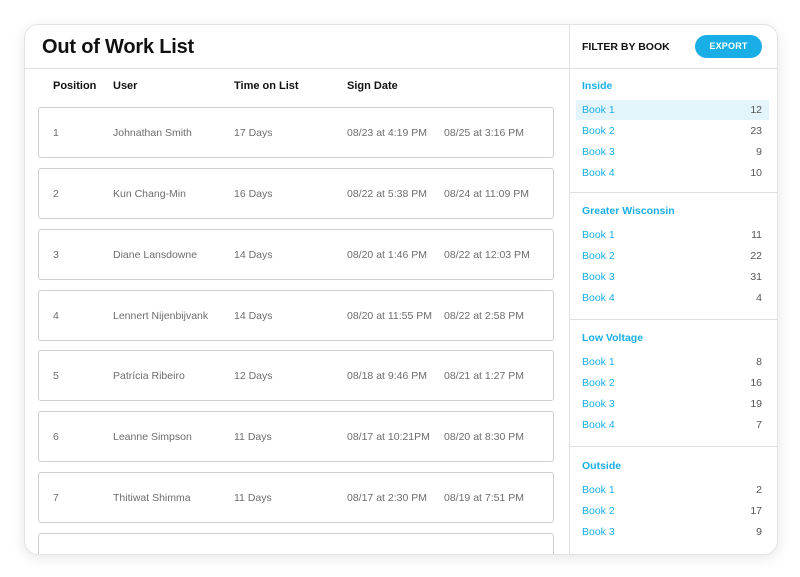  What do you see at coordinates (672, 362) in the screenshot?
I see `book-item-low-voltage-book-1: Book 1 8` at bounding box center [672, 362].